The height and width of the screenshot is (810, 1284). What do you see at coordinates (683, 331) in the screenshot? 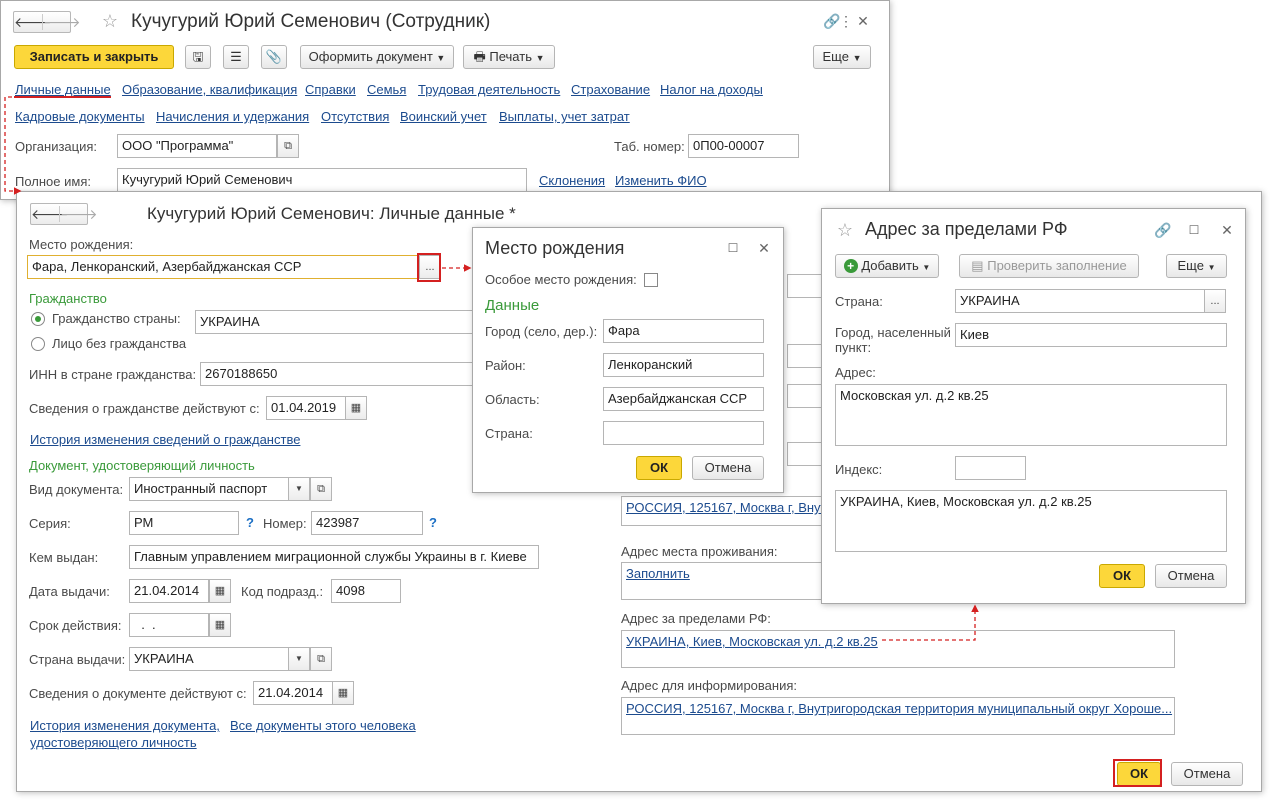
I see `city-field: Фара` at bounding box center [683, 331].